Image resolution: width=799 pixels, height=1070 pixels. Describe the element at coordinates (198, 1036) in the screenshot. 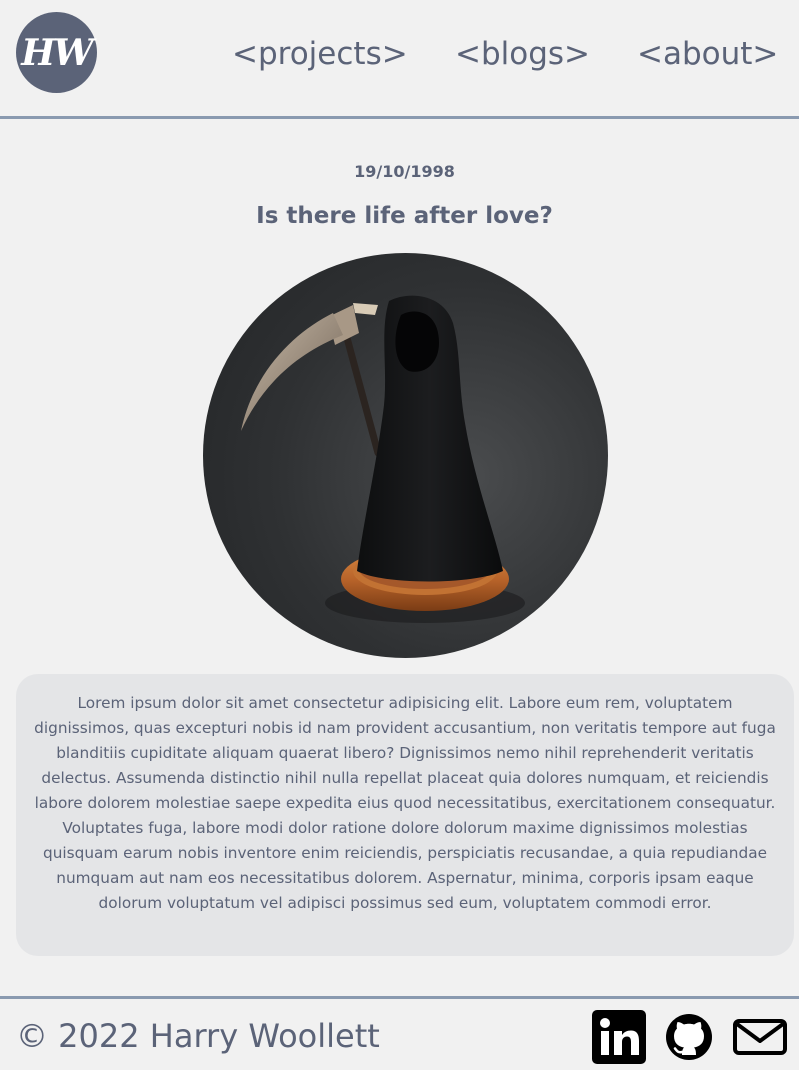

I see `copyright: © 2022 Harry Woollett` at that location.